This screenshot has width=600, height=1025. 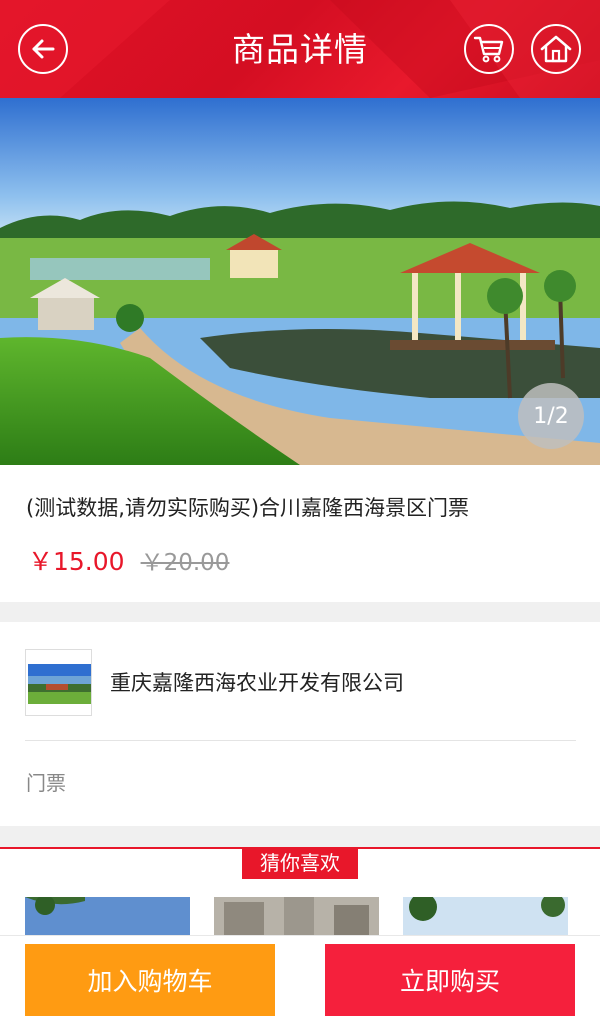 I want to click on price-row: ￥15.00 ￥20.00, so click(x=128, y=560).